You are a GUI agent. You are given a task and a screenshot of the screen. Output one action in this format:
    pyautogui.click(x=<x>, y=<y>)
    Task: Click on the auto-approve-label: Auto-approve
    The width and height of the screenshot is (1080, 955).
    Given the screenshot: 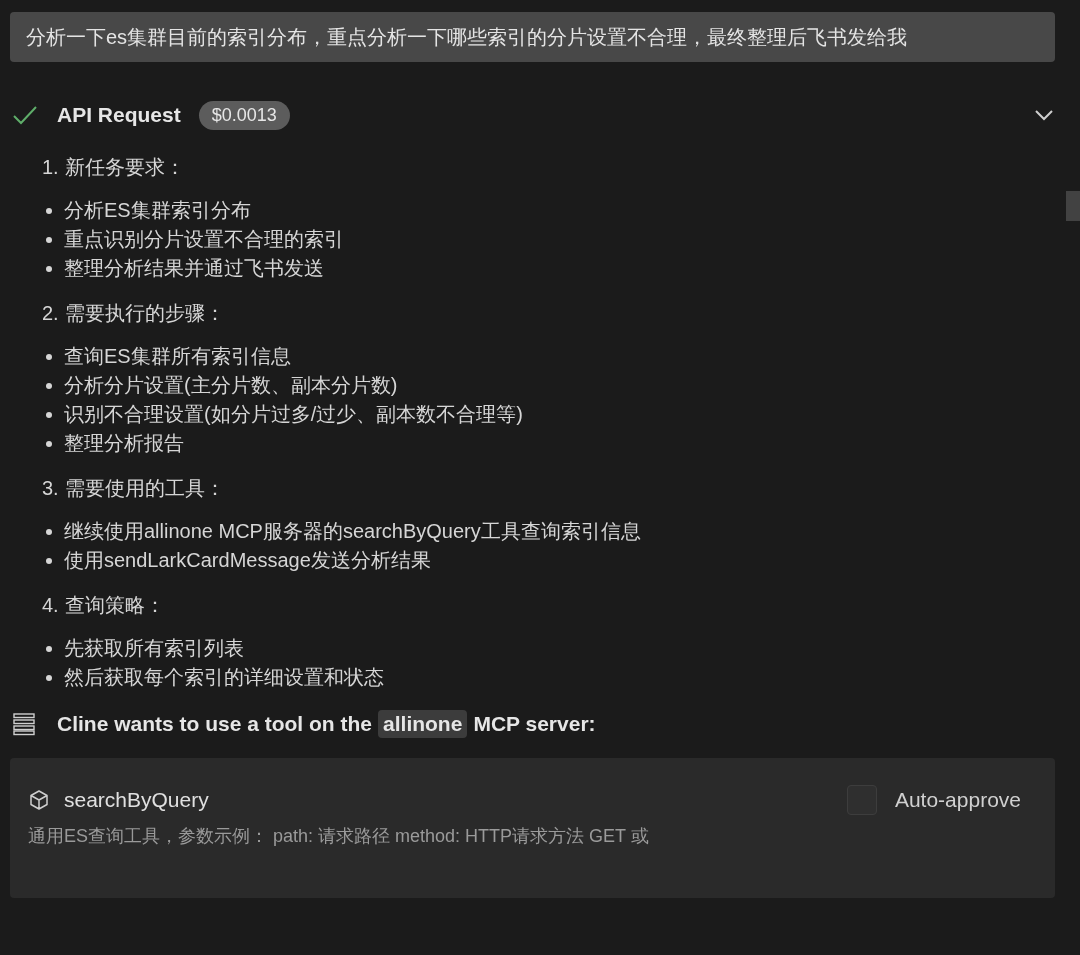 What is the action you would take?
    pyautogui.click(x=957, y=800)
    